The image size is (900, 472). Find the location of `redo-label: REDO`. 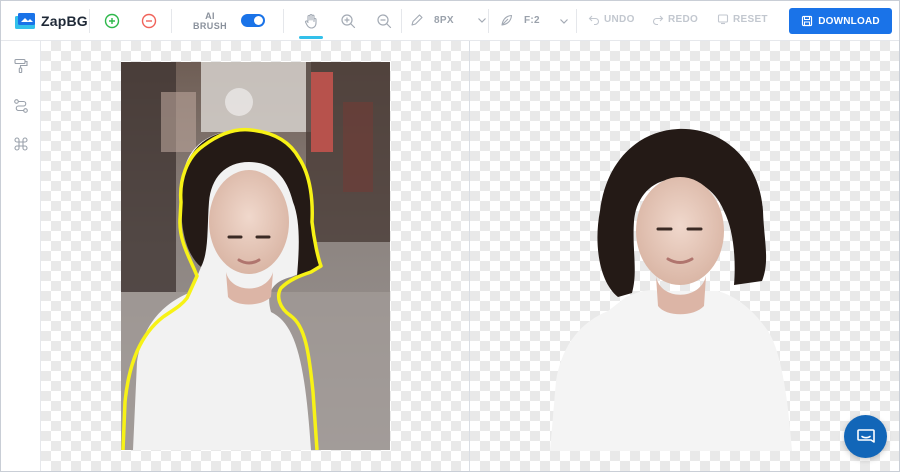

redo-label: REDO is located at coordinates (683, 19).